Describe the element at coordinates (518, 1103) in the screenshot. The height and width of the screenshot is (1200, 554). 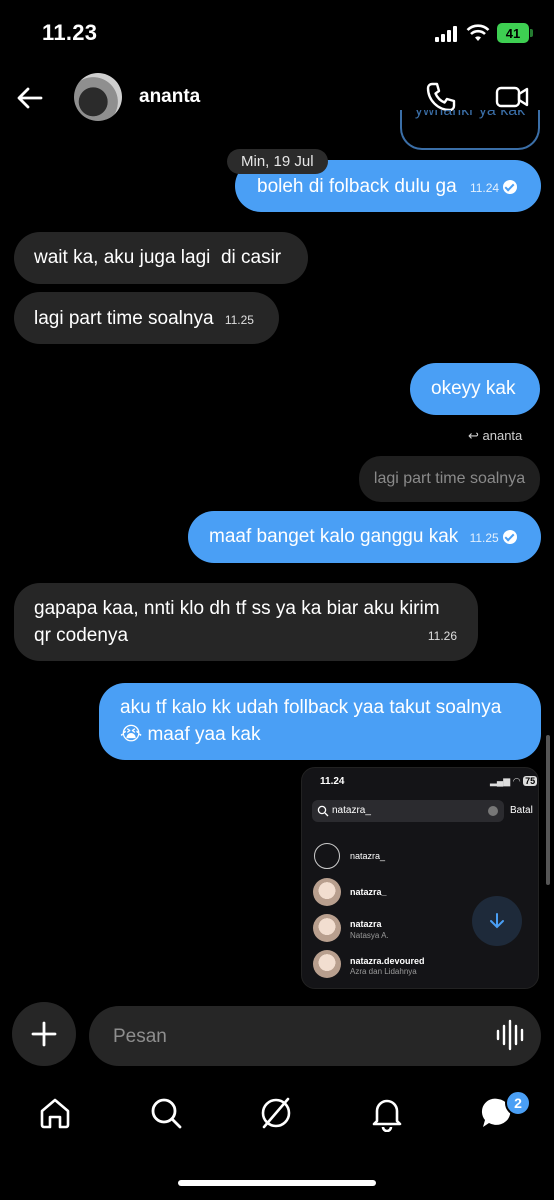
I see `messages-badge: 2` at that location.